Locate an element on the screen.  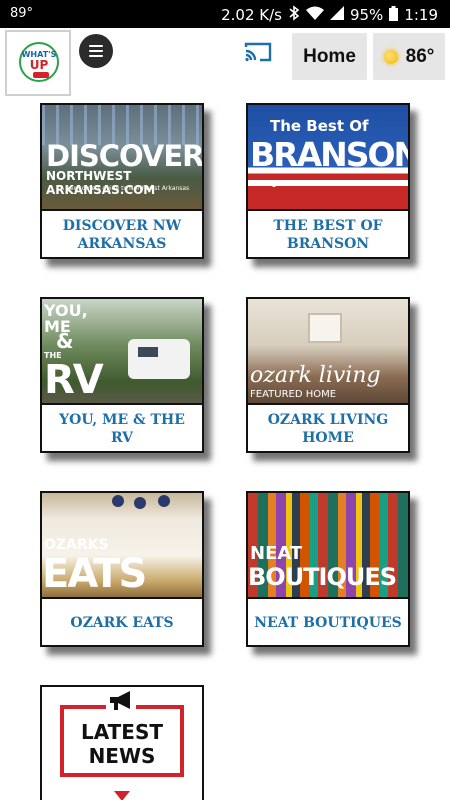
app-logo: WHAT'S UP is located at coordinates (38, 63).